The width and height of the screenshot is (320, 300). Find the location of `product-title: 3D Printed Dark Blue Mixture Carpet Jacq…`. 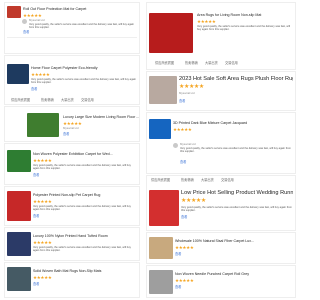

product-title: 3D Printed Dark Blue Mixture Carpet Jacq… is located at coordinates (232, 123).